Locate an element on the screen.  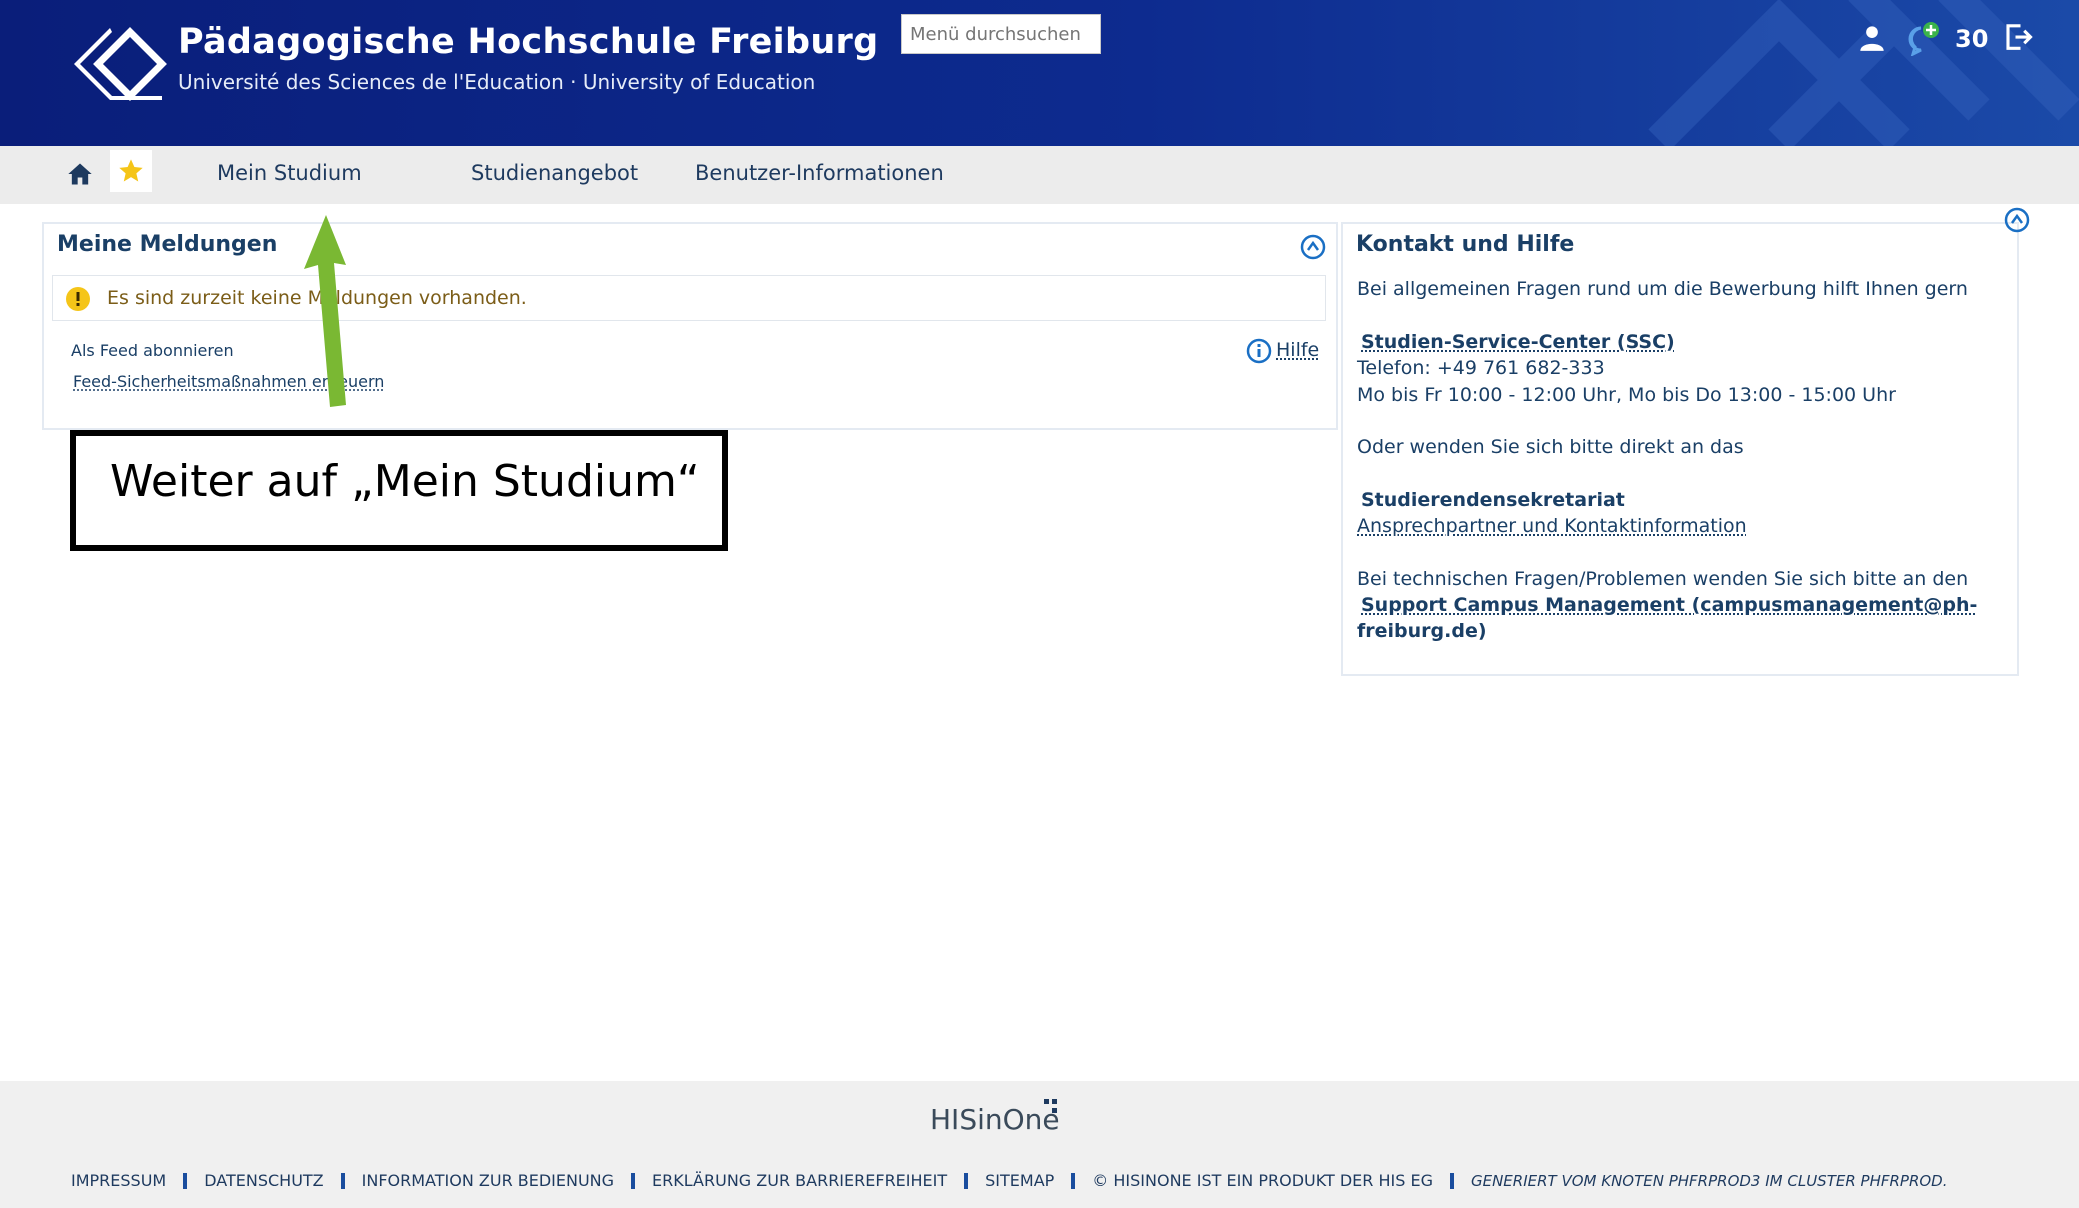
user-icon is located at coordinates (1872, 38).